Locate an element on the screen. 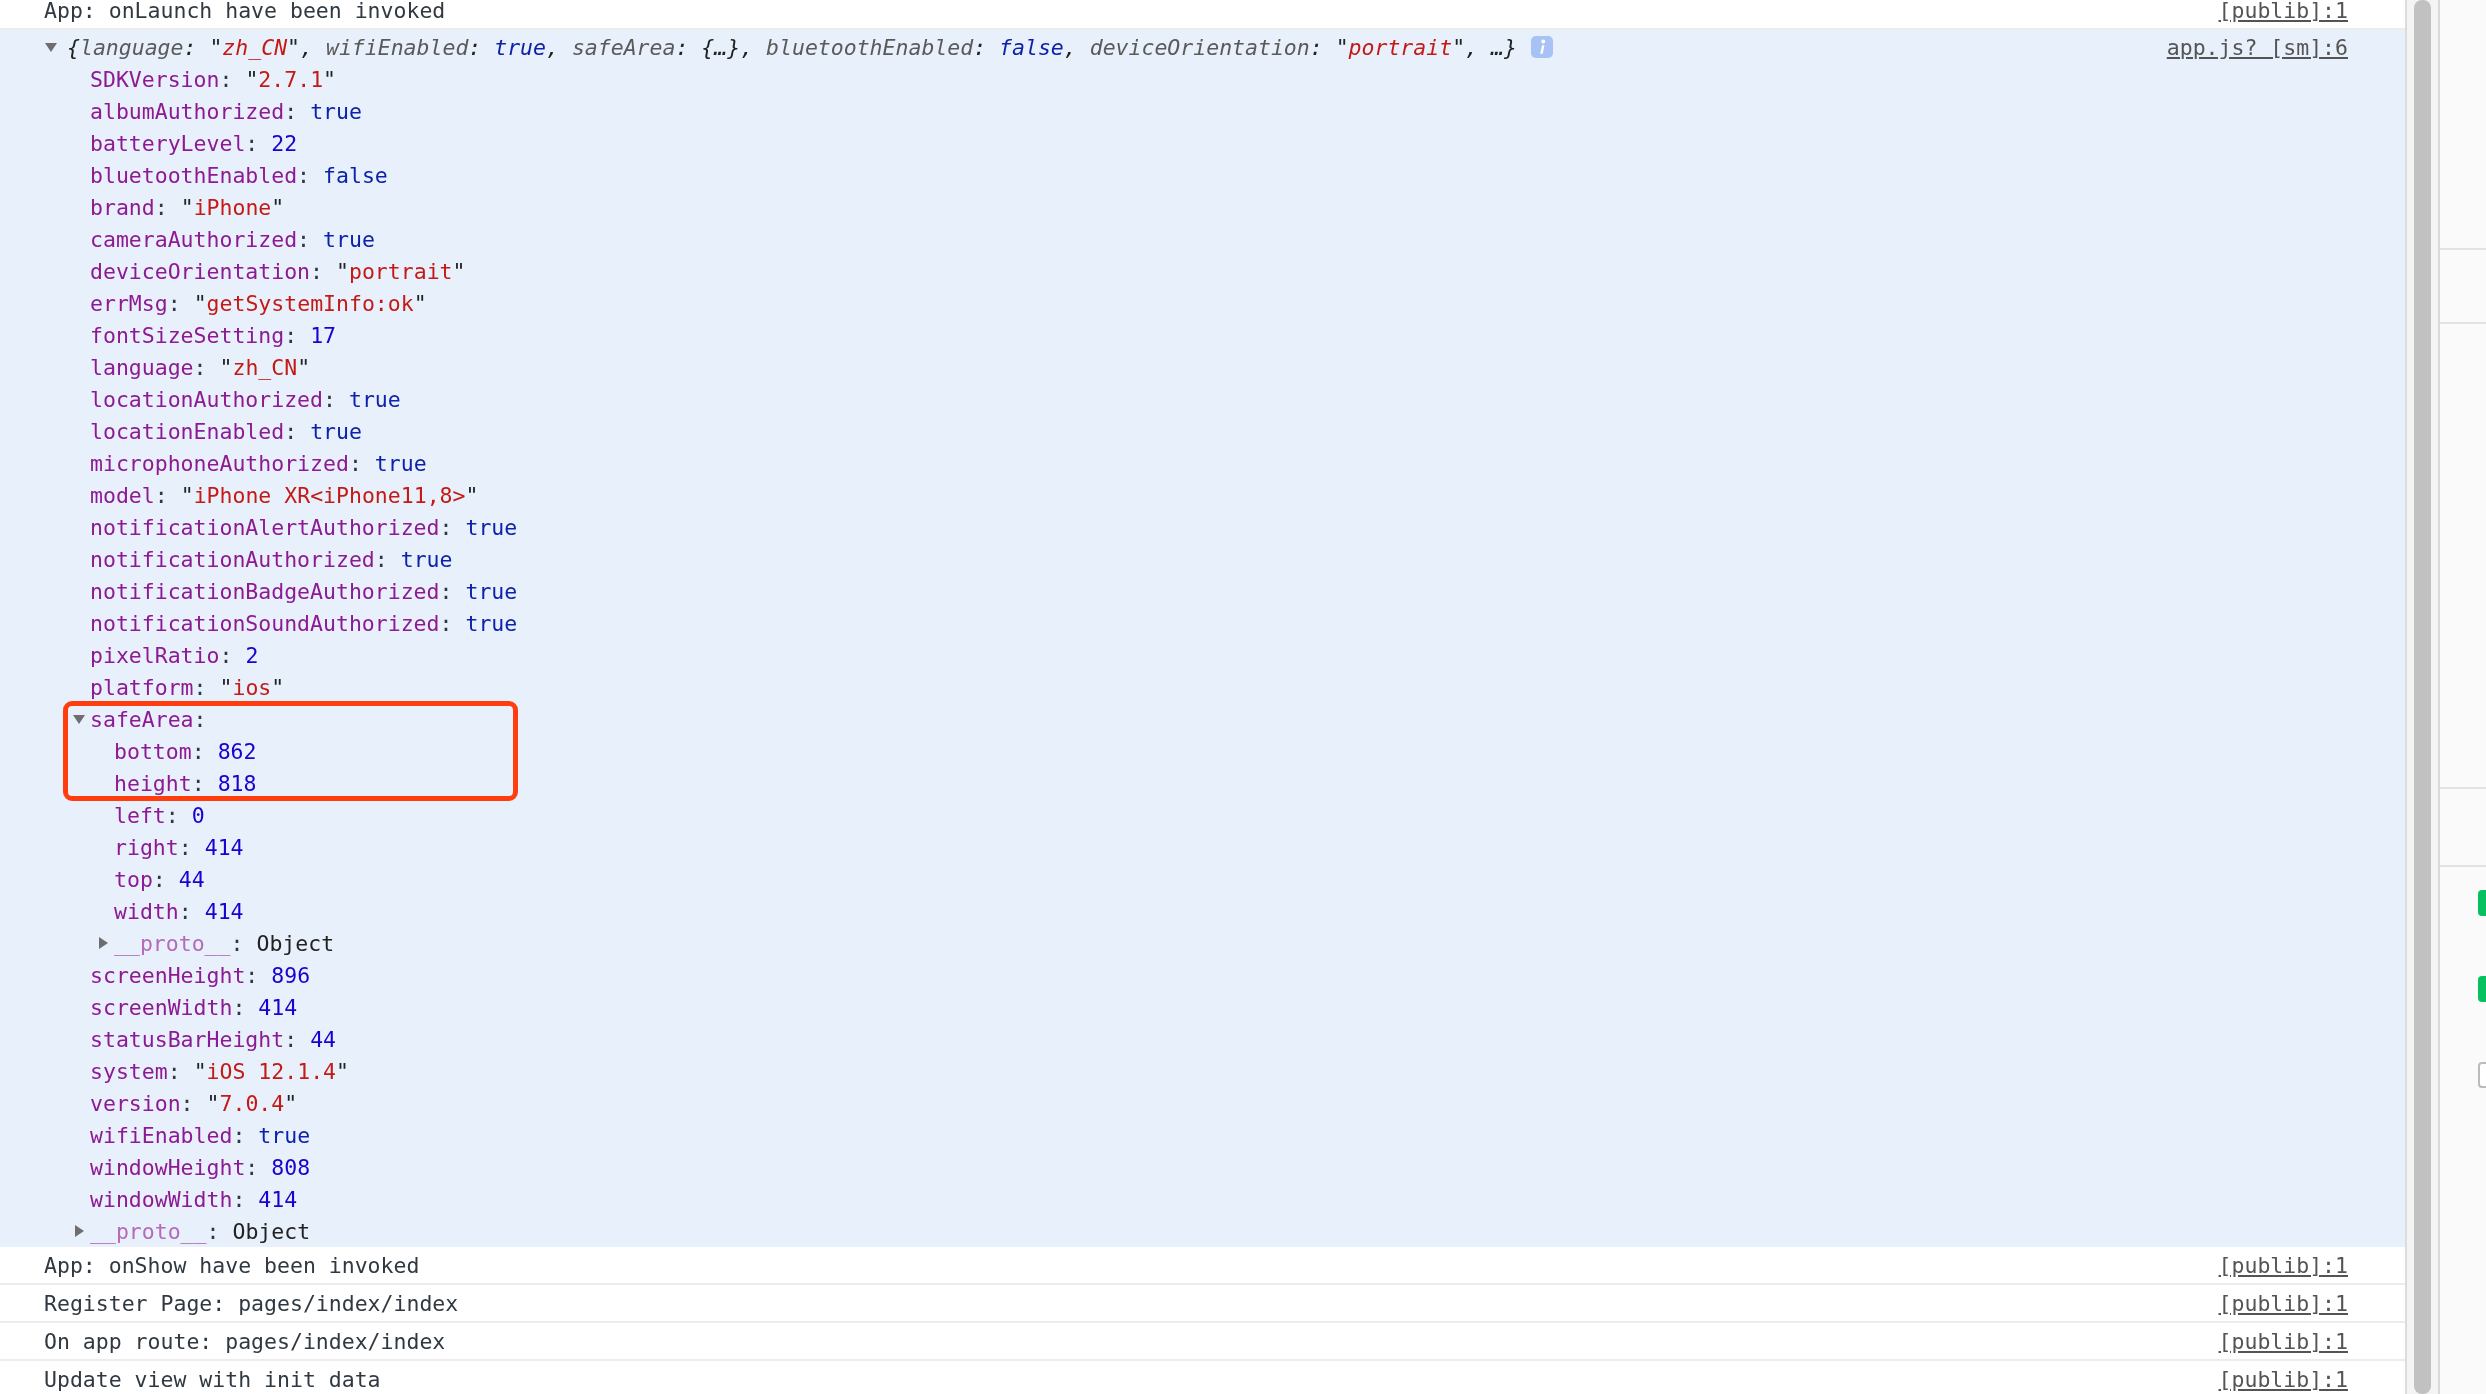 Image resolution: width=2486 pixels, height=1394 pixels. property-value: 818 is located at coordinates (237, 783).